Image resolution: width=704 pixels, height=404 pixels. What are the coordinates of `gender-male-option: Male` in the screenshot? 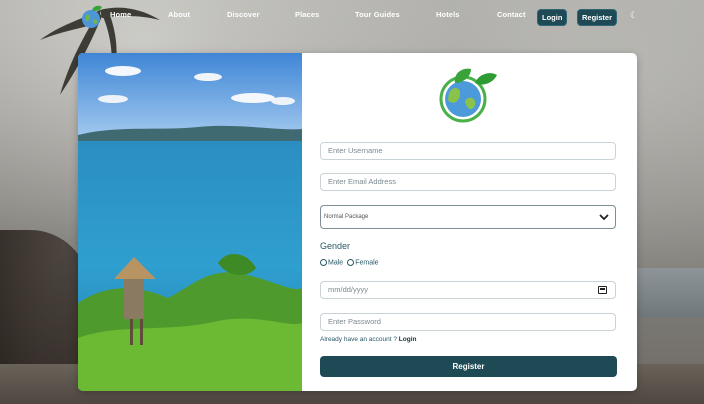 It's located at (331, 262).